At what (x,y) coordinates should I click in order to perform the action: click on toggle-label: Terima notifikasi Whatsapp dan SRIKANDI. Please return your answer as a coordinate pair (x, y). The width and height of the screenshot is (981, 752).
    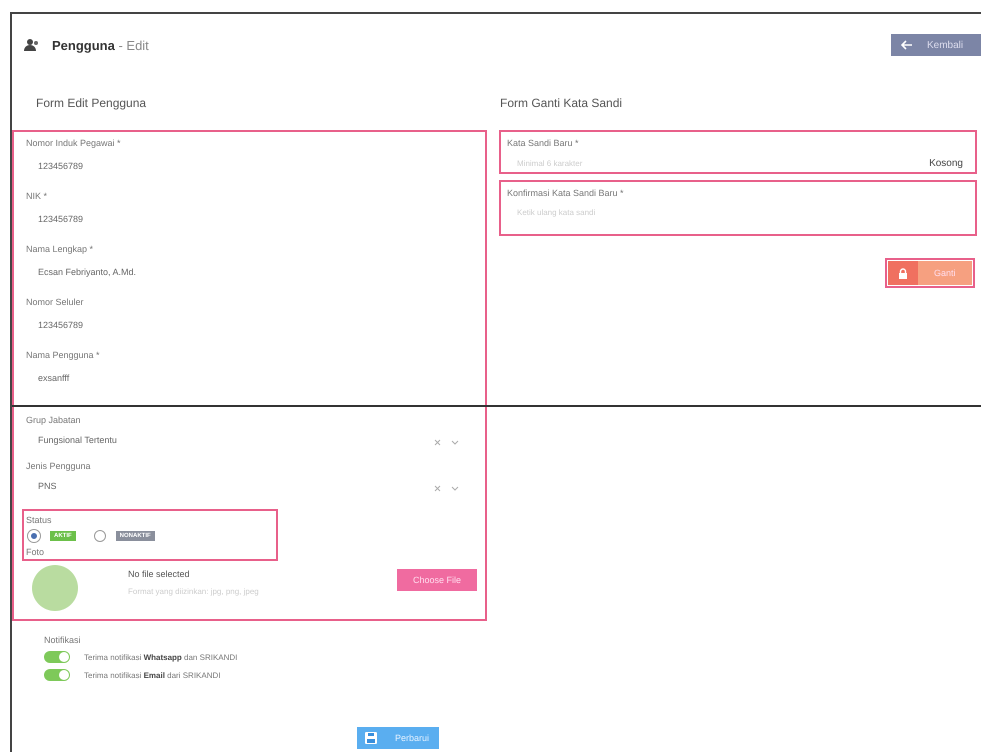
    Looking at the image, I should click on (161, 657).